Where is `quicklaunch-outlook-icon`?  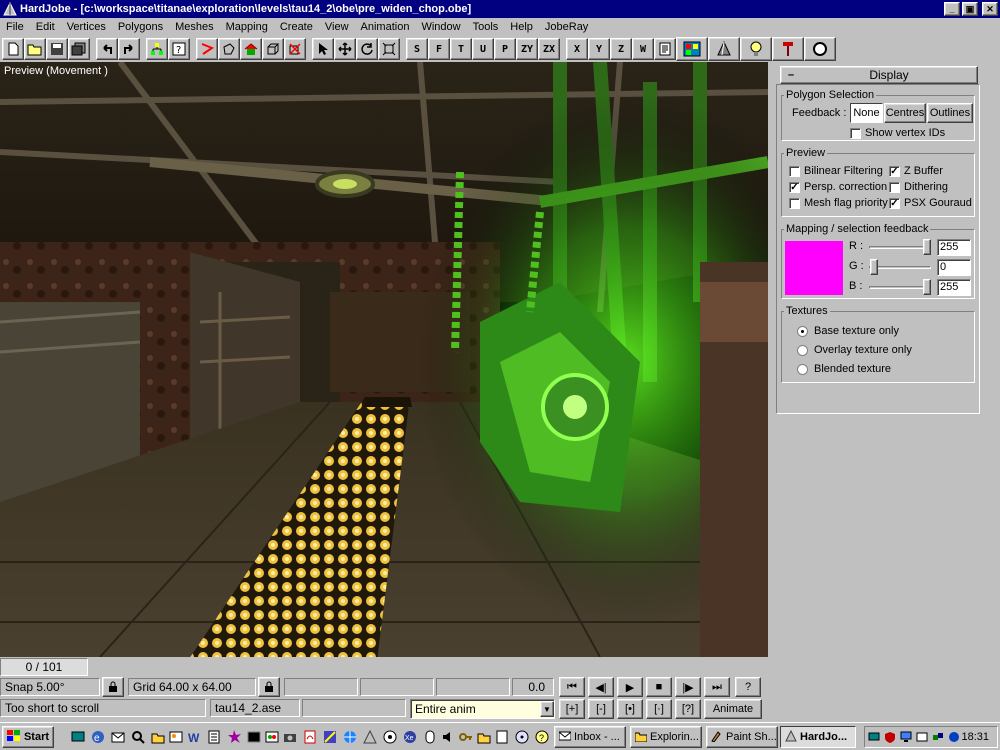
quicklaunch-outlook-icon is located at coordinates (118, 737).